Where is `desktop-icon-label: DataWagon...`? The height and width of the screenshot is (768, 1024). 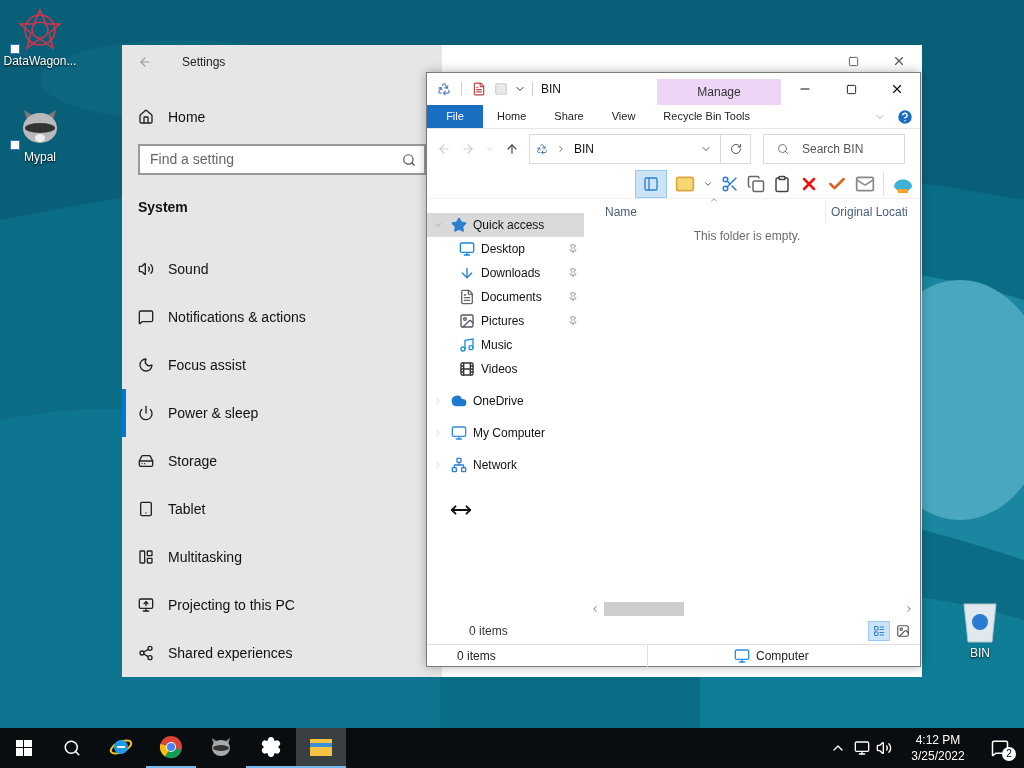 desktop-icon-label: DataWagon... is located at coordinates (40, 61).